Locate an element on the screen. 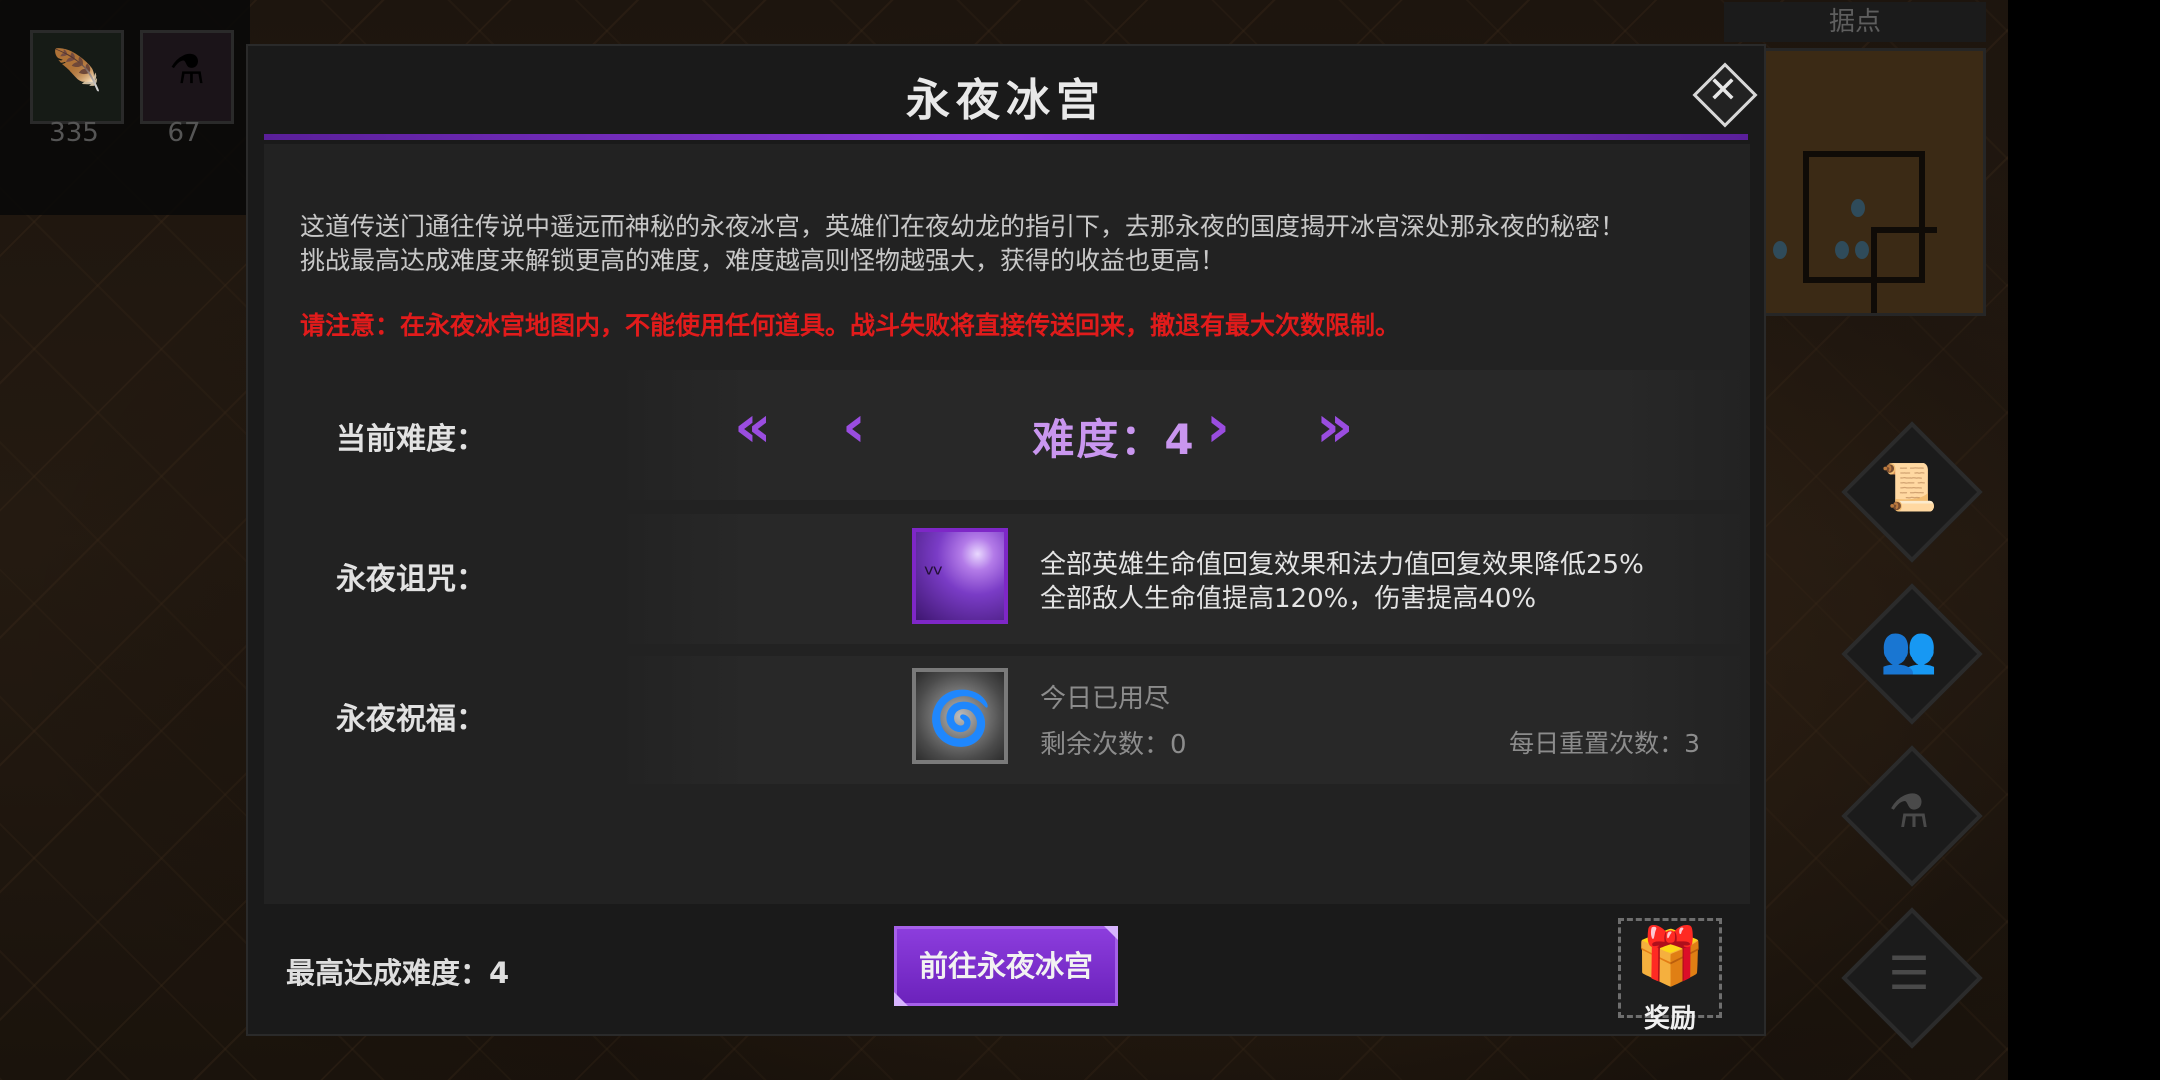 This screenshot has height=1080, width=2160. dialog-title: 永夜冰宫 is located at coordinates (1006, 100).